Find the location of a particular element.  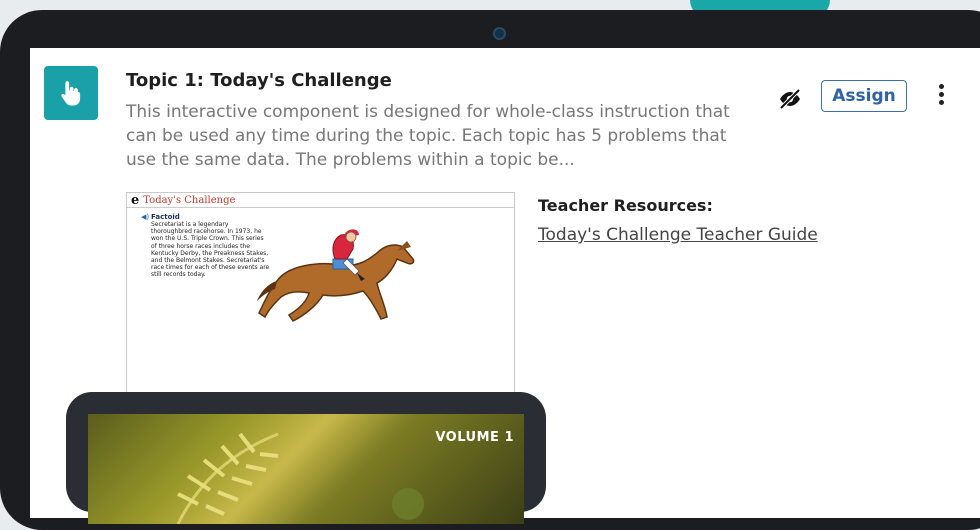

volume-label: VOLUME 1 is located at coordinates (474, 437).